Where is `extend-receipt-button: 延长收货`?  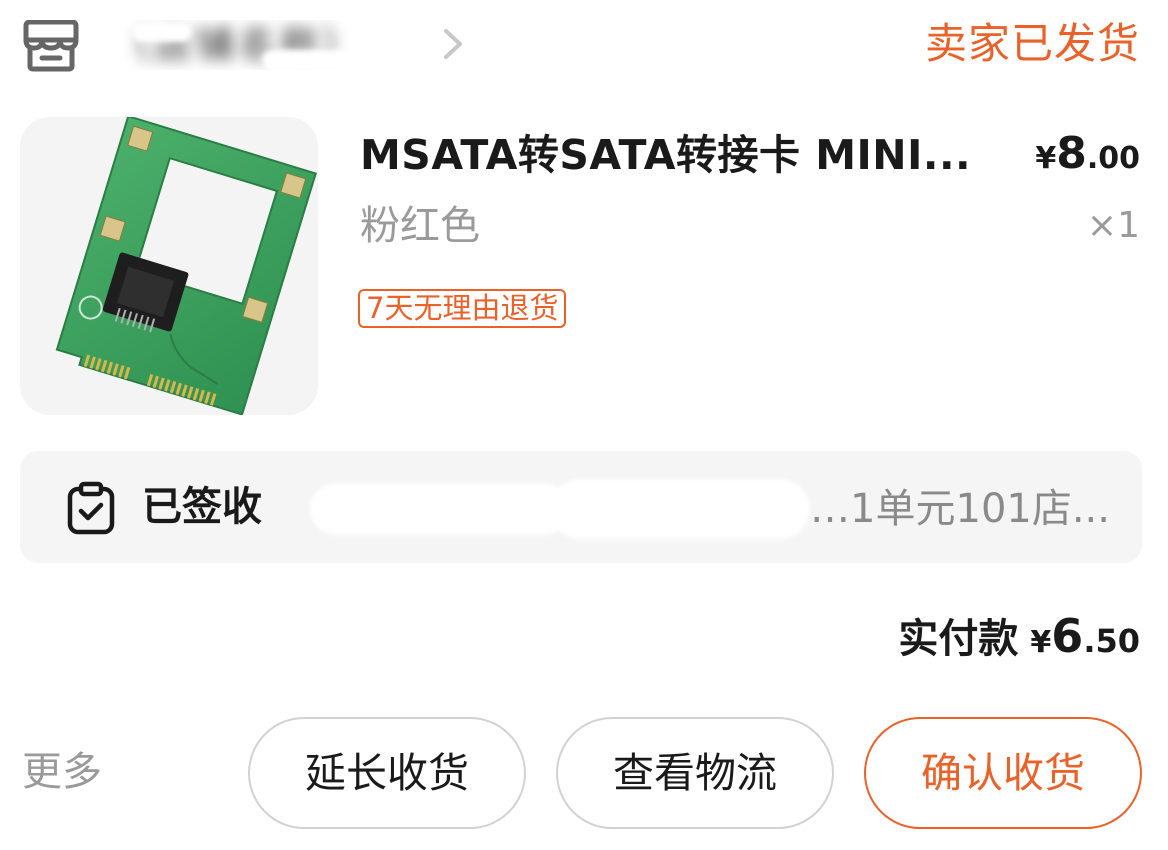 extend-receipt-button: 延长收货 is located at coordinates (387, 773).